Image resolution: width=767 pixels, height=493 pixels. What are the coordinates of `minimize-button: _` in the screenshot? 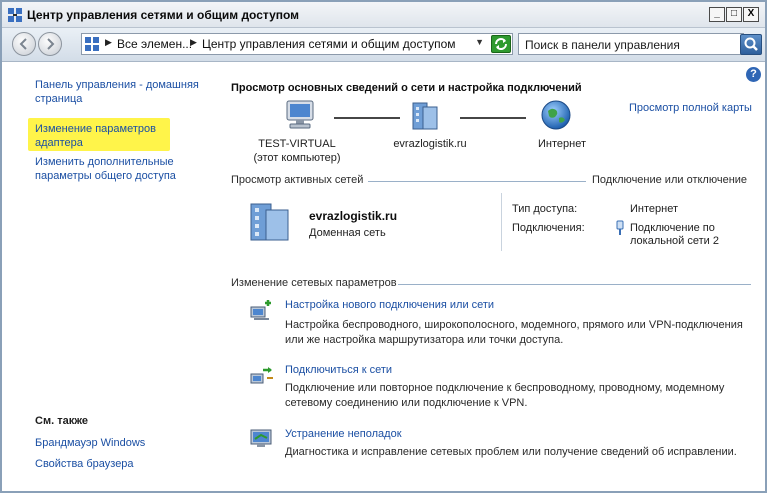 It's located at (717, 14).